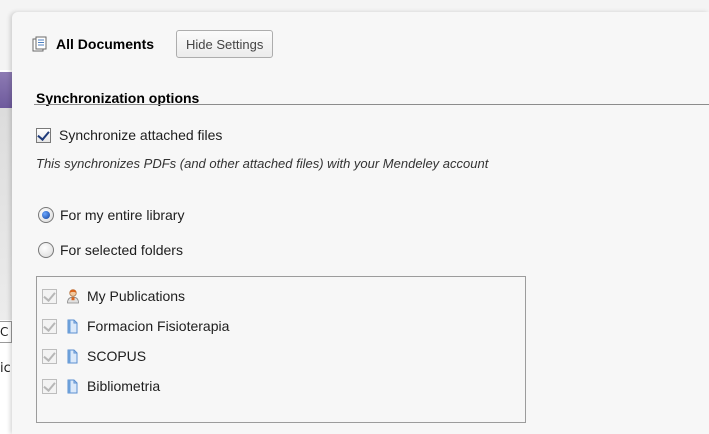 The width and height of the screenshot is (709, 434). What do you see at coordinates (117, 356) in the screenshot?
I see `folder-label: SCOPUS` at bounding box center [117, 356].